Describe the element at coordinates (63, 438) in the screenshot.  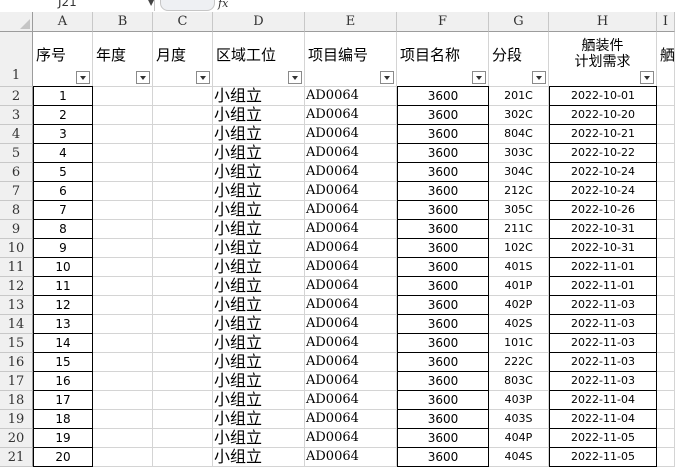
I see `cell-seq: 19` at that location.